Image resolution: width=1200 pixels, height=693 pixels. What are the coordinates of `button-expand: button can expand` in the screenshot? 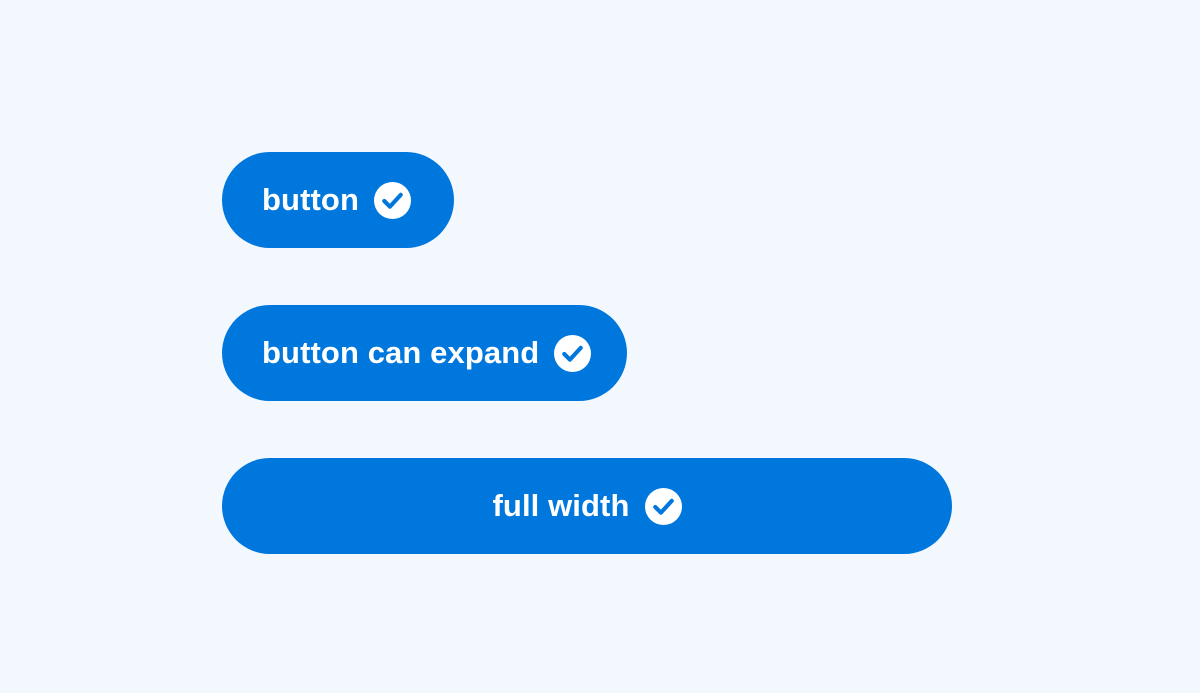 It's located at (424, 353).